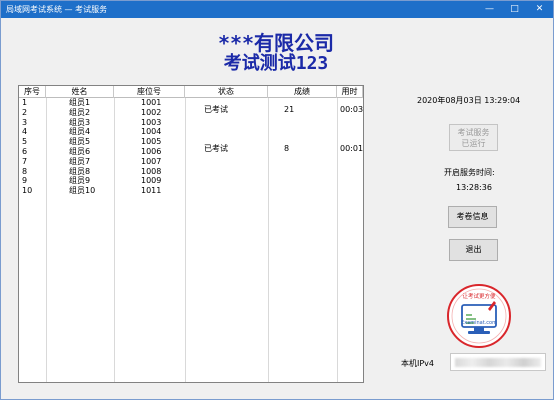 This screenshot has height=400, width=554. I want to click on column-header: 成绩, so click(302, 92).